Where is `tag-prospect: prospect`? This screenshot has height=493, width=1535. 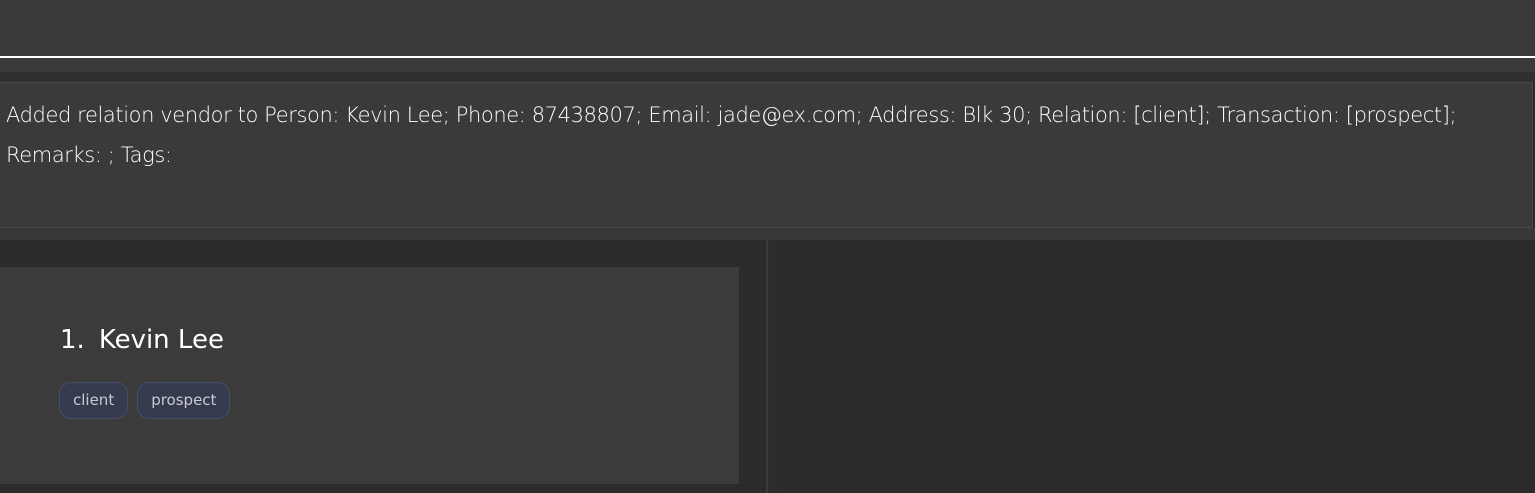 tag-prospect: prospect is located at coordinates (184, 400).